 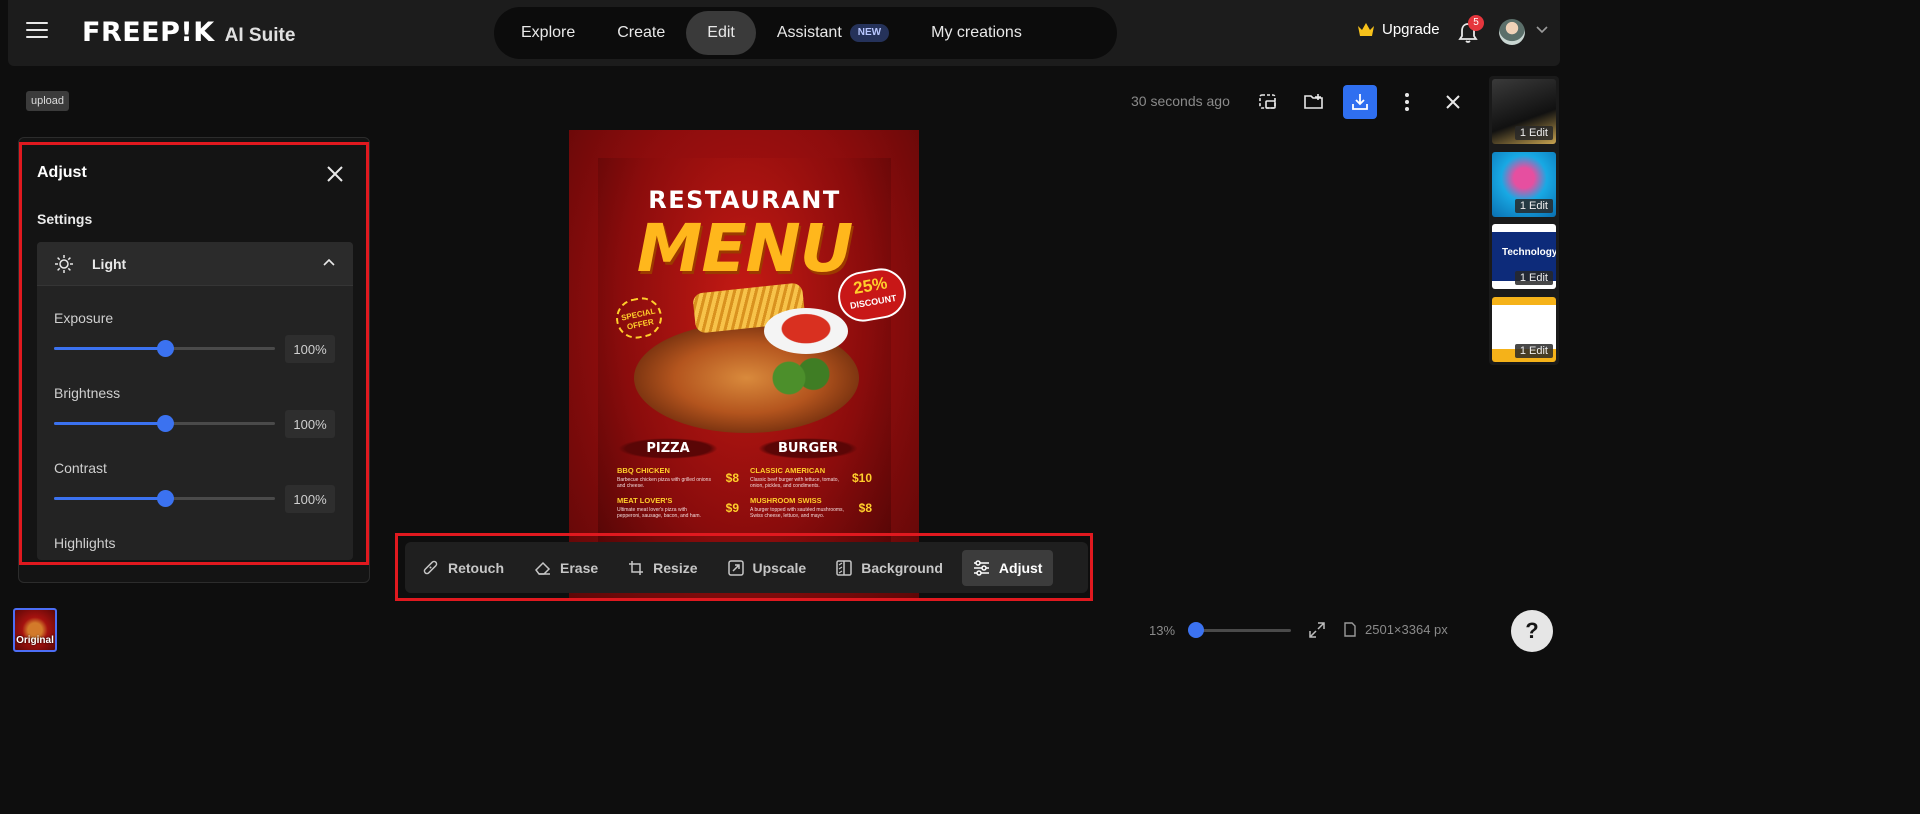 I want to click on menu-icon, so click(x=37, y=31).